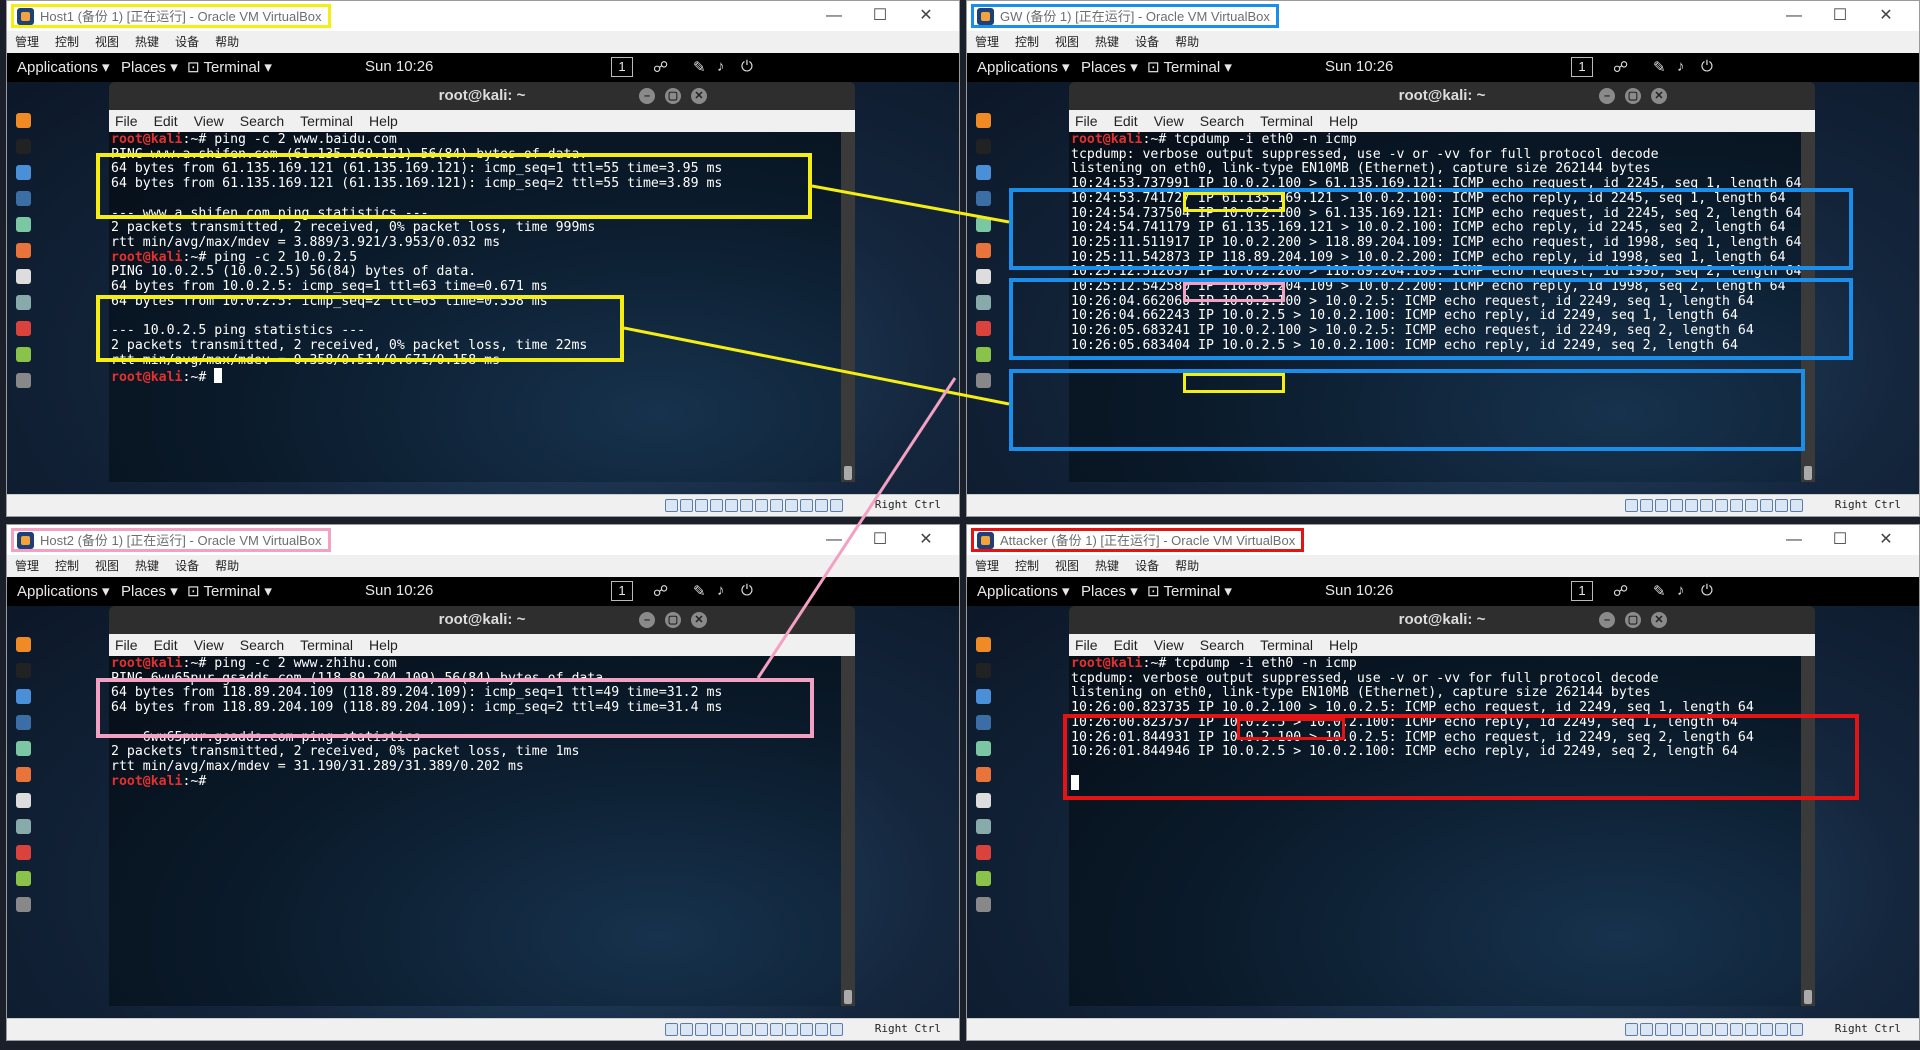 This screenshot has height=1050, width=1920. I want to click on terminal-app-menu: ⊡ Terminal ▾, so click(1189, 591).